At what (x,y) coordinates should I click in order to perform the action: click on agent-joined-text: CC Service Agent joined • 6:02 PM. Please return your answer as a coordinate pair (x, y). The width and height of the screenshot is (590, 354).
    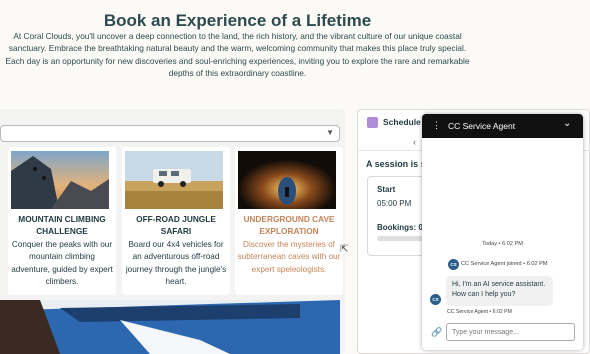
    Looking at the image, I should click on (504, 264).